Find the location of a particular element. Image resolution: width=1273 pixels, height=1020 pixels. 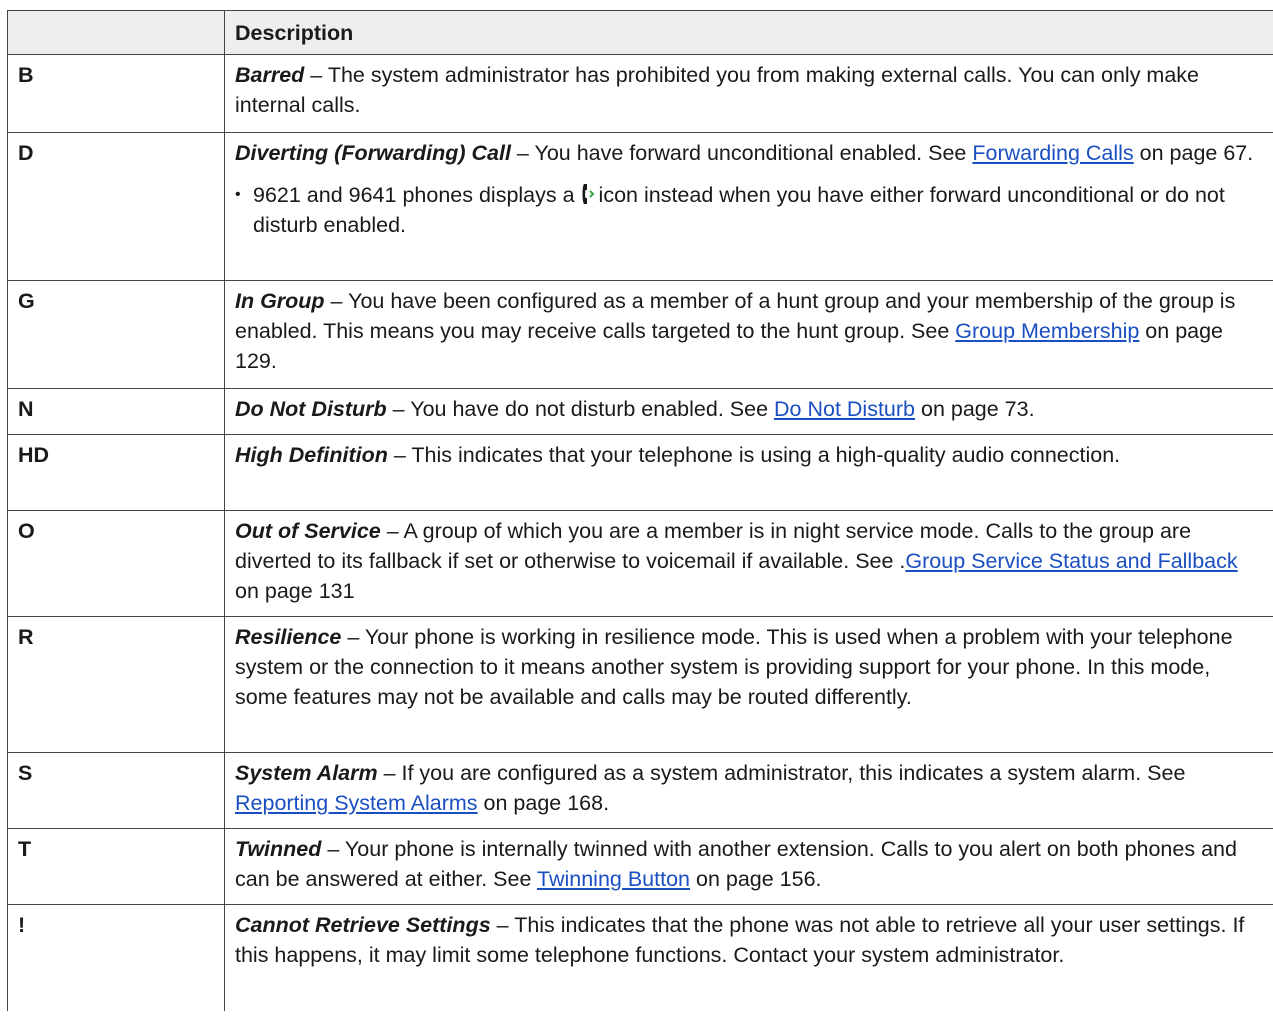

row-term: High Definition is located at coordinates (311, 455).